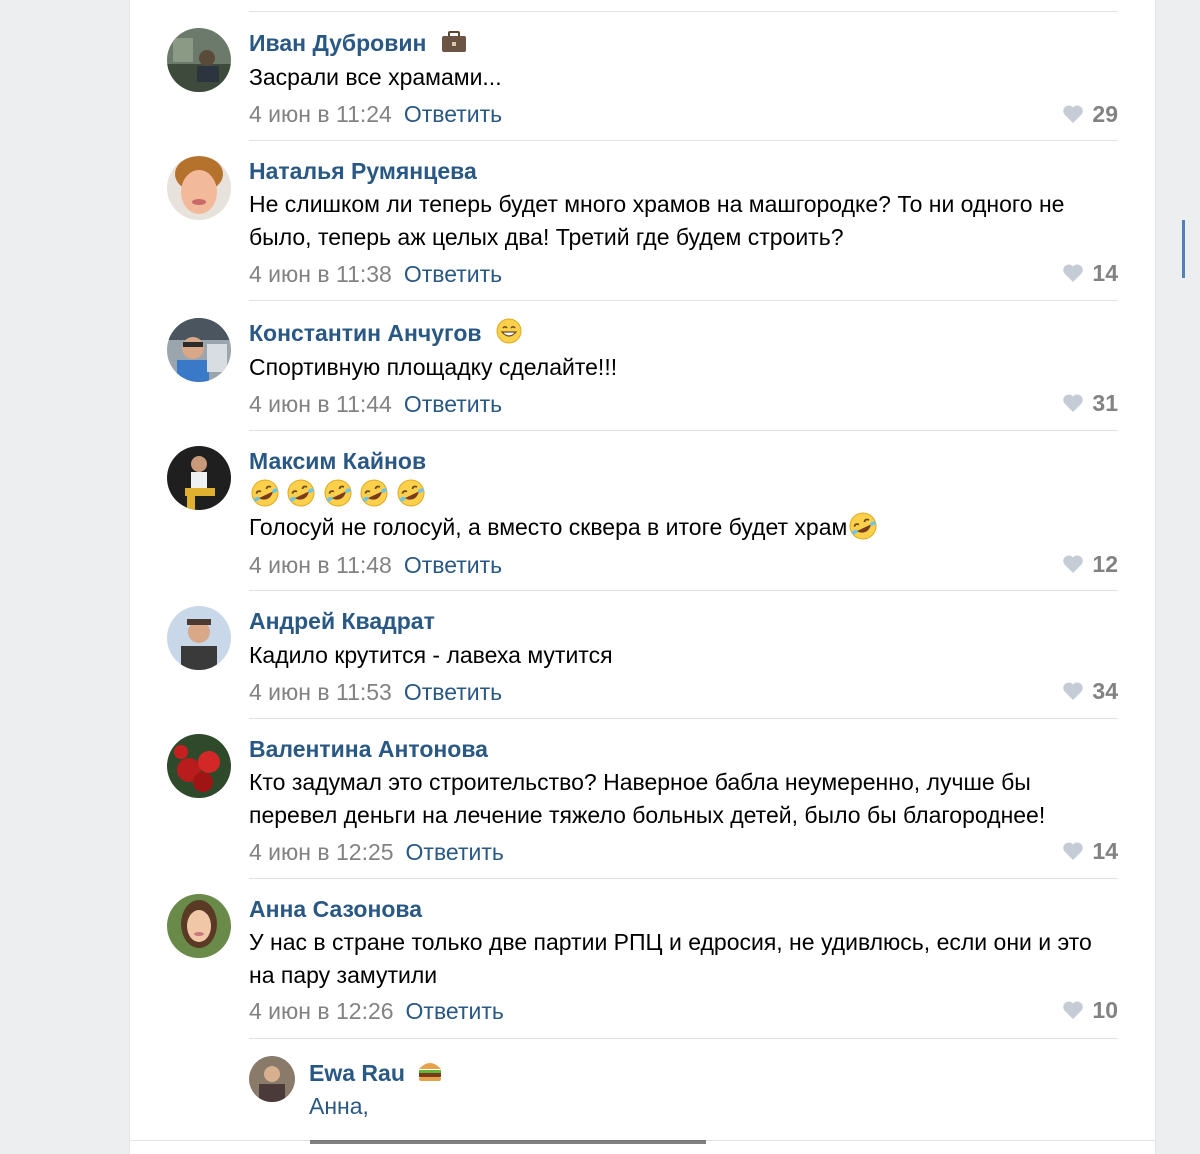  I want to click on comment-date: 4 июн в 11:48, so click(320, 565).